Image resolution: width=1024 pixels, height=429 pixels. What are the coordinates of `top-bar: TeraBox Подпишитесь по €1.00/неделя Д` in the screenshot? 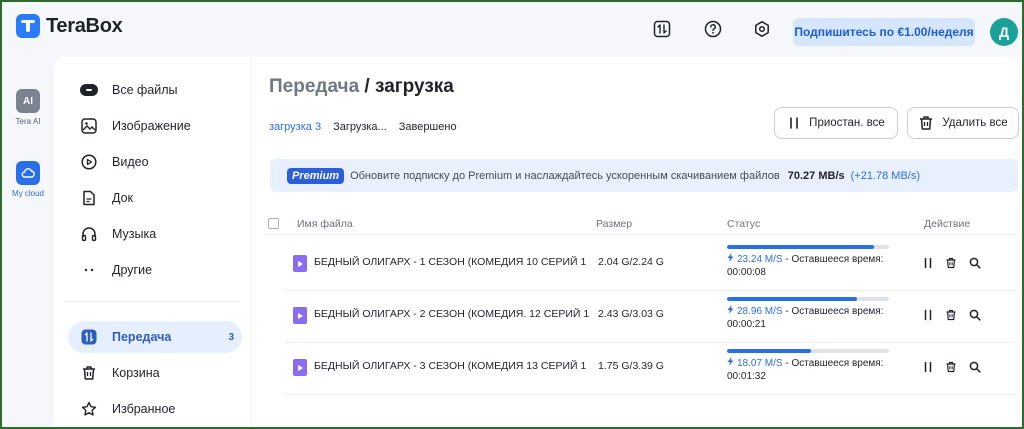 It's located at (512, 29).